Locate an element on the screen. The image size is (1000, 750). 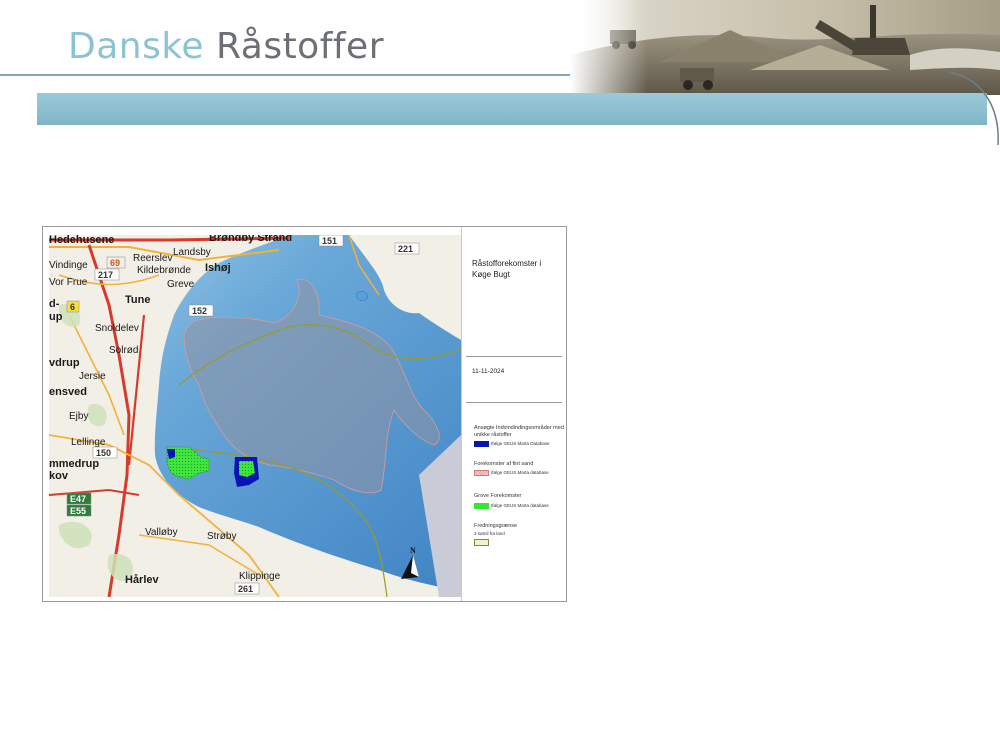
road-number-shield: 152 is located at coordinates (201, 310).